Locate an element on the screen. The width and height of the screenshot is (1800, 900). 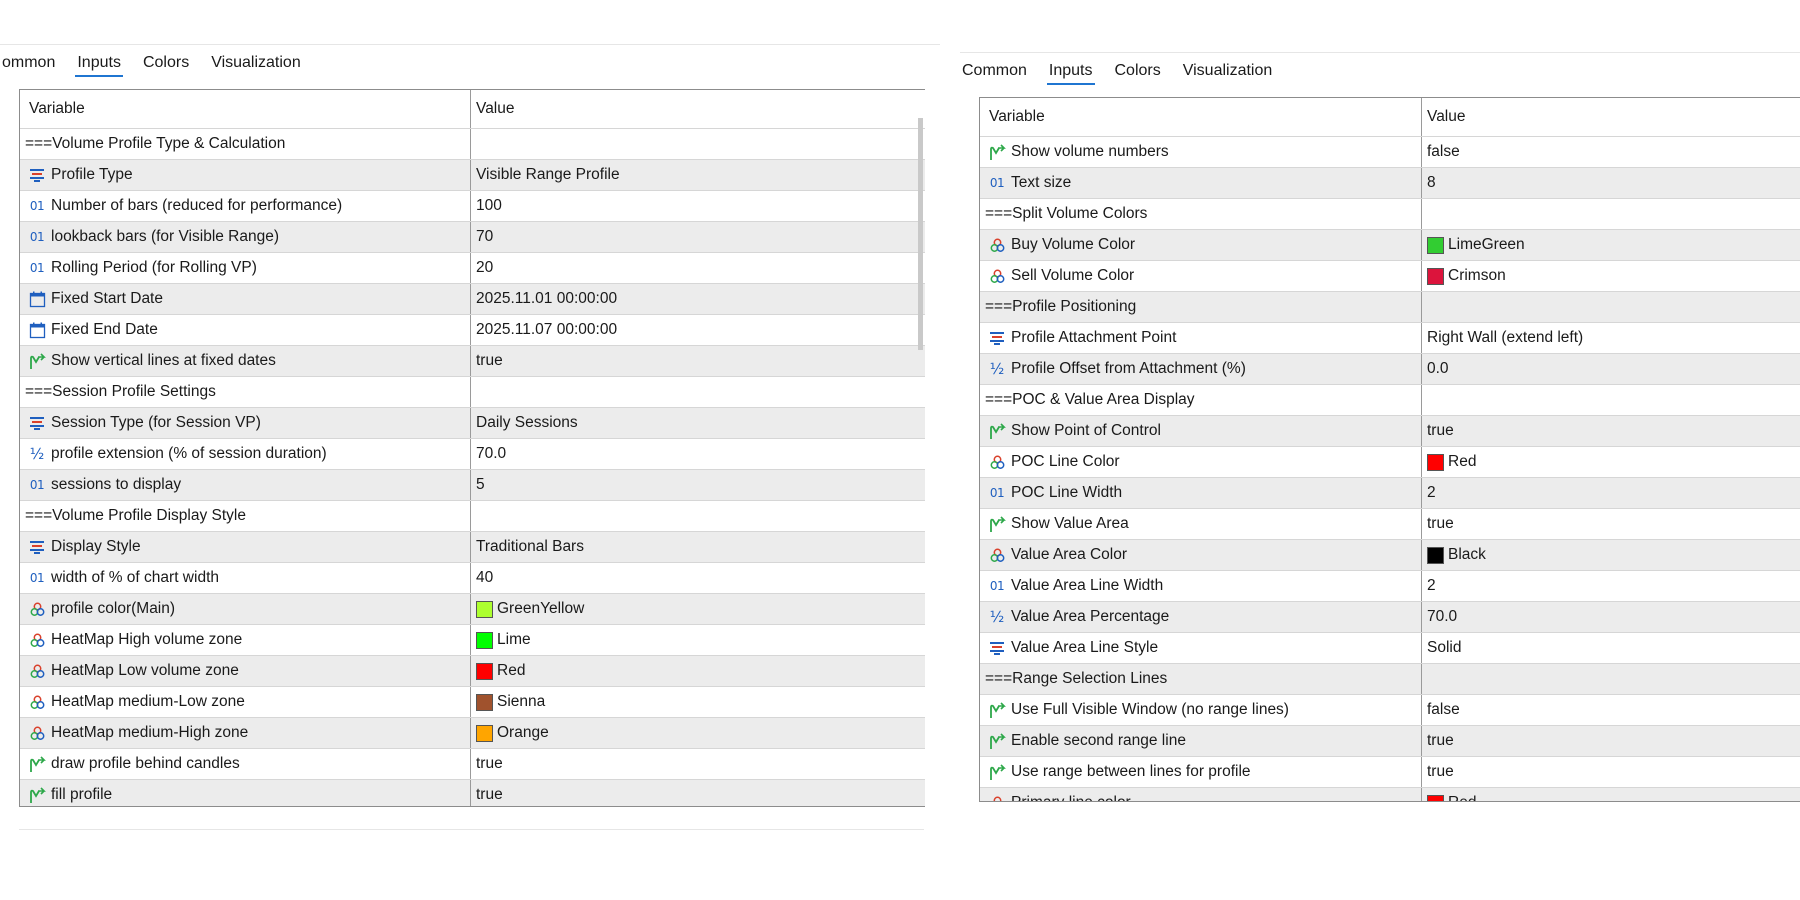
input-row: Show volume numbers false is located at coordinates (1390, 151).